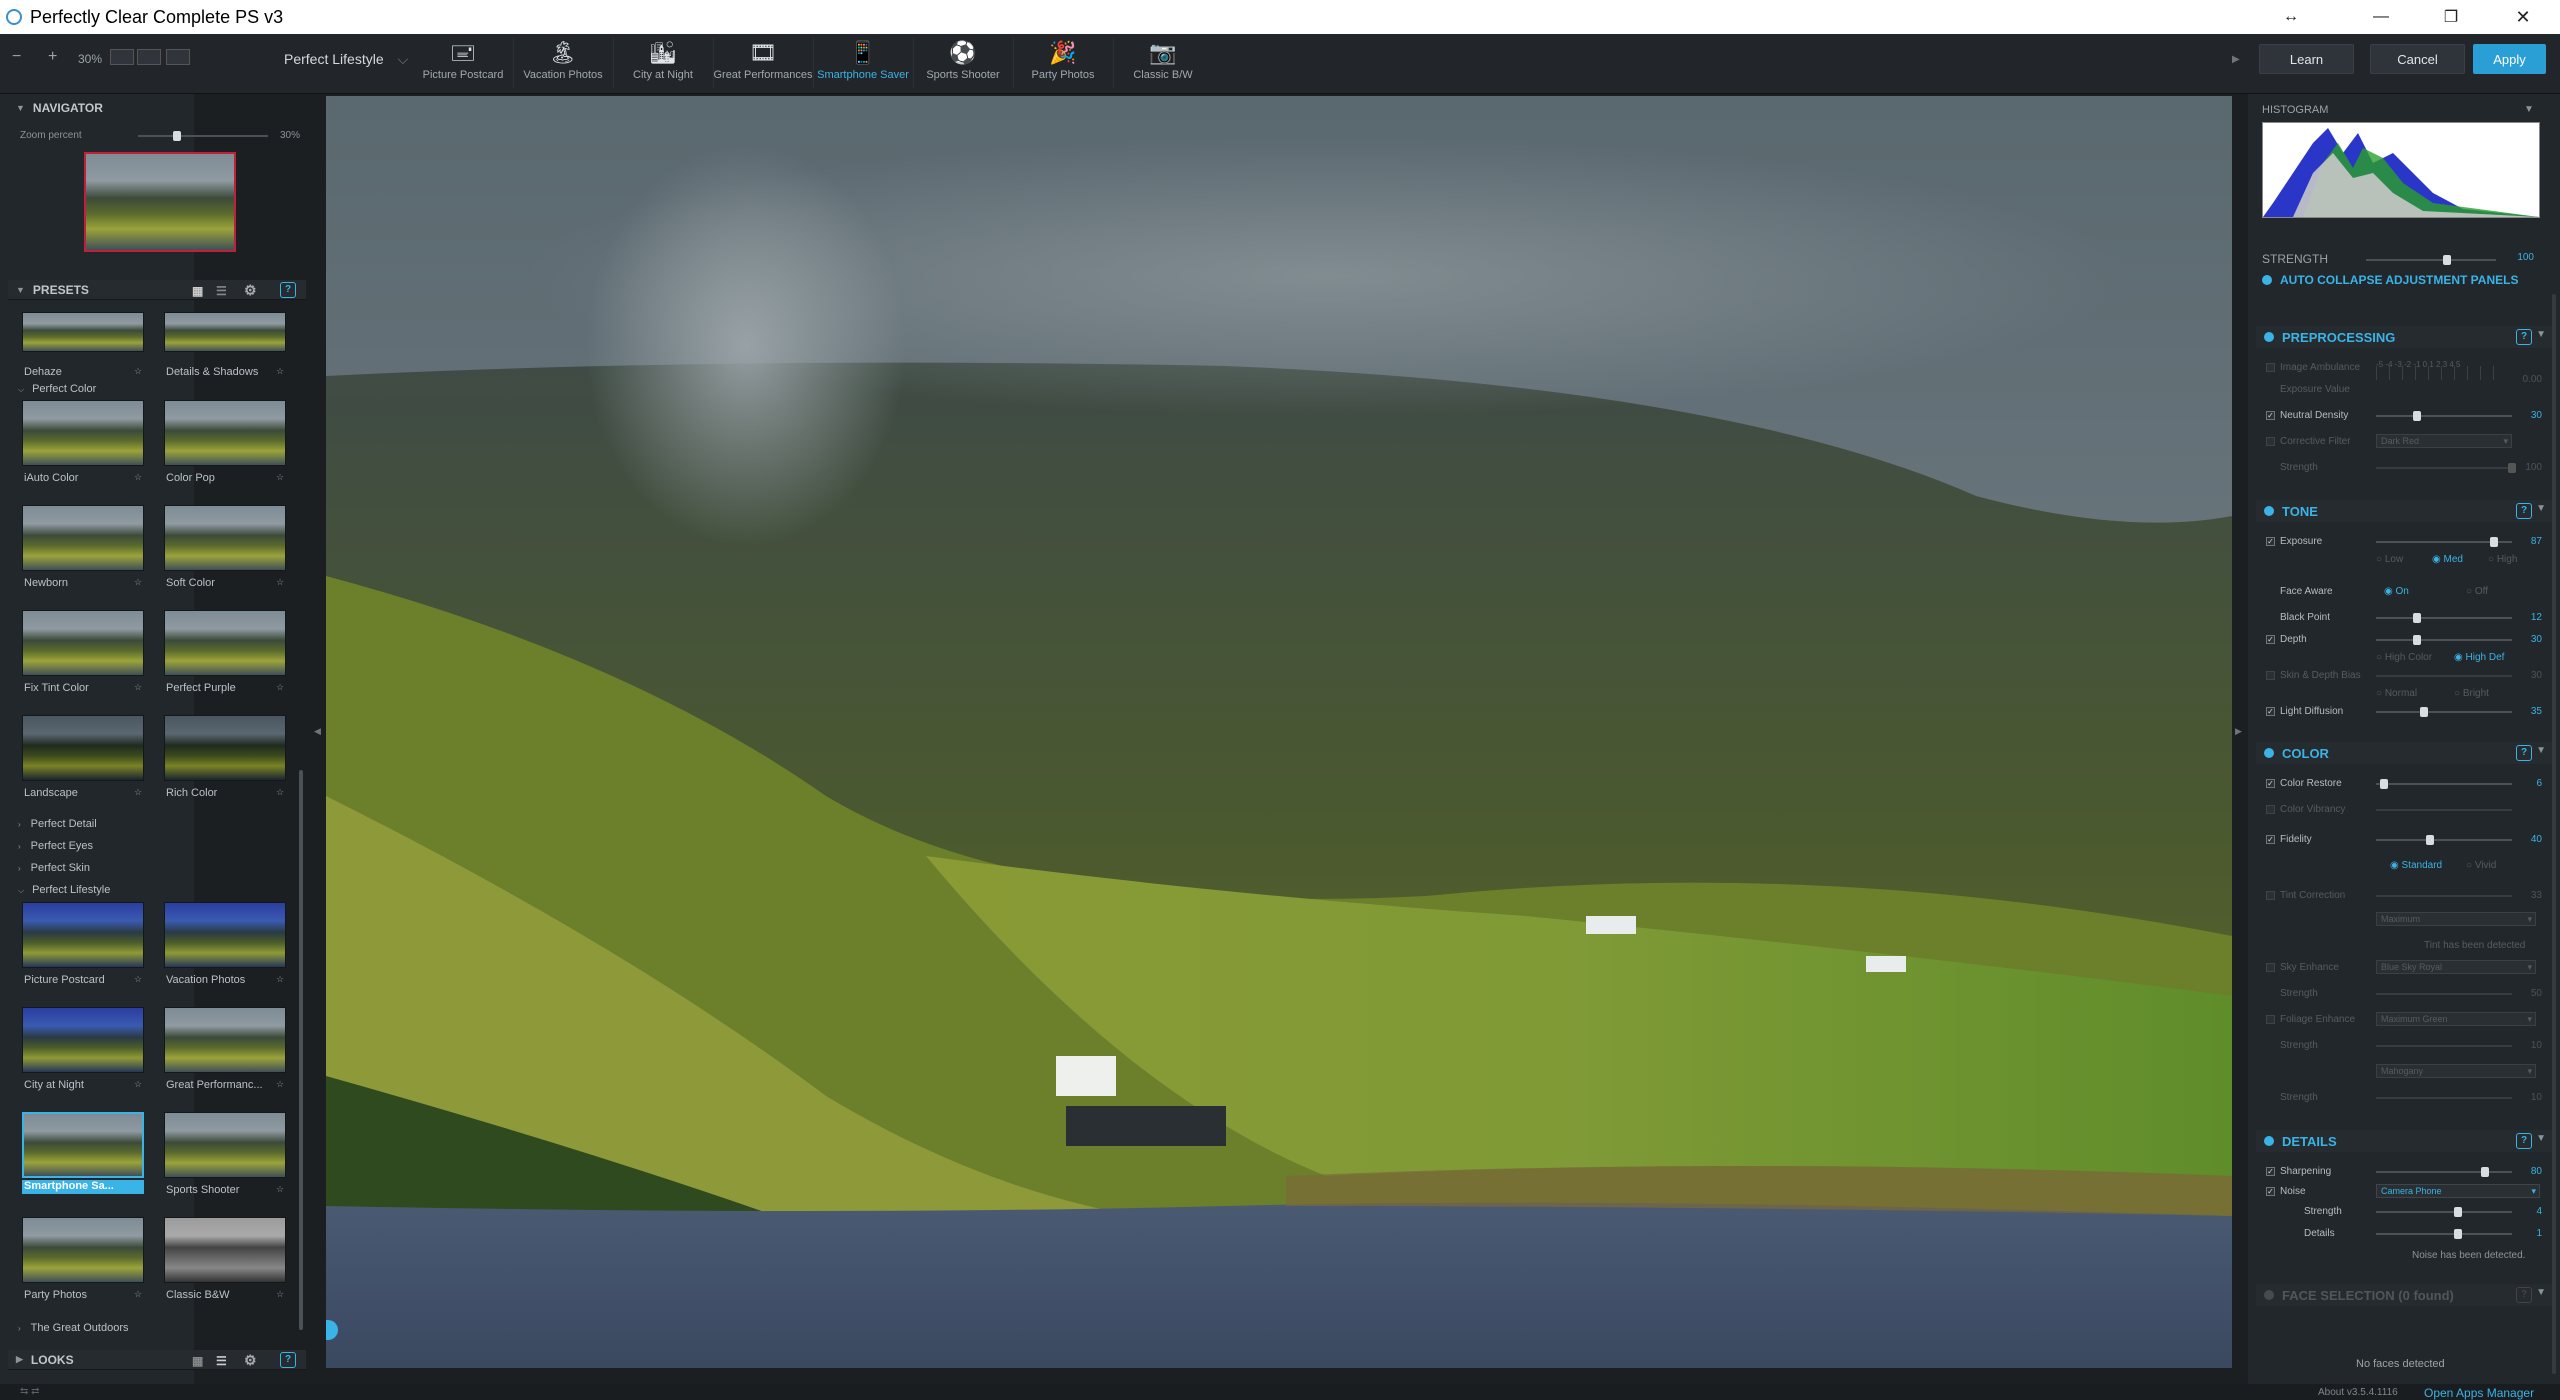 Image resolution: width=2560 pixels, height=1400 pixels. Describe the element at coordinates (2523, 17) in the screenshot. I see `close-button: ✕` at that location.